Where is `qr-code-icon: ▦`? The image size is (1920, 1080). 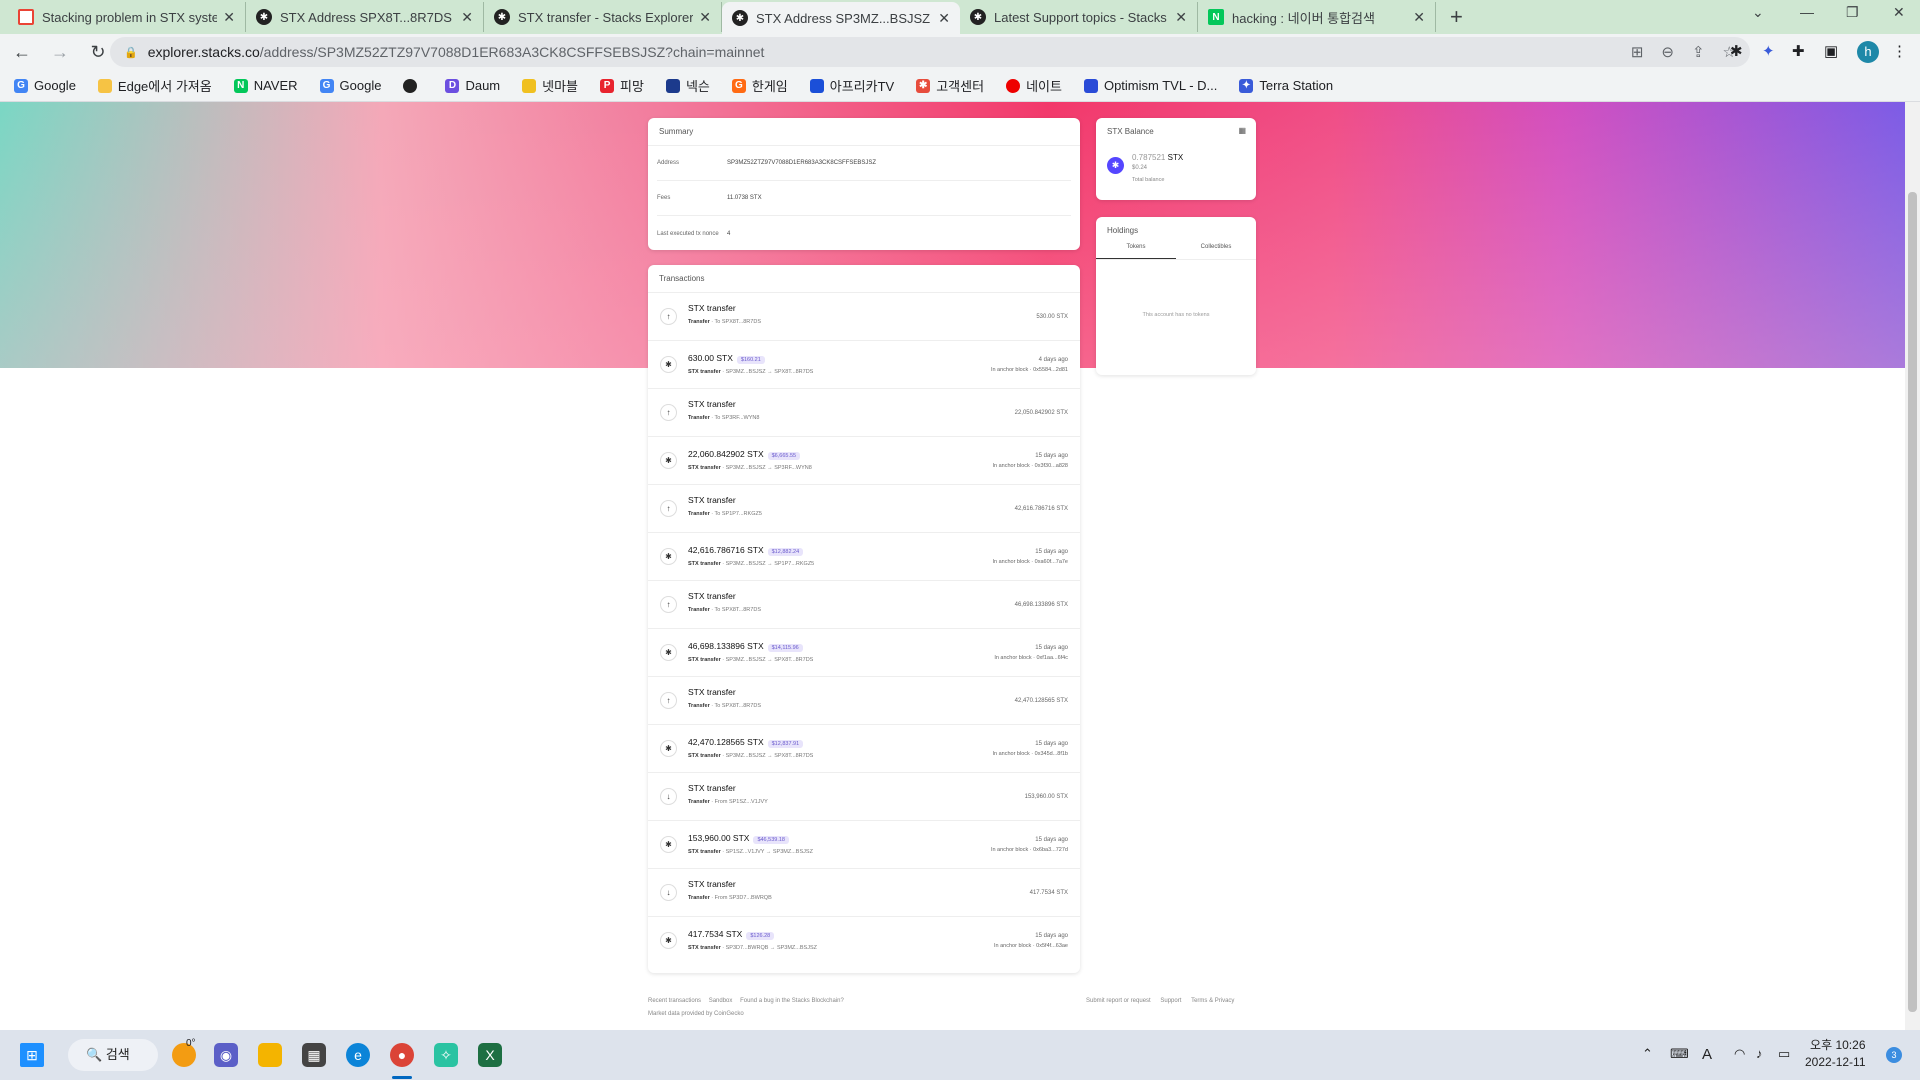
qr-code-icon: ▦ is located at coordinates (1242, 130).